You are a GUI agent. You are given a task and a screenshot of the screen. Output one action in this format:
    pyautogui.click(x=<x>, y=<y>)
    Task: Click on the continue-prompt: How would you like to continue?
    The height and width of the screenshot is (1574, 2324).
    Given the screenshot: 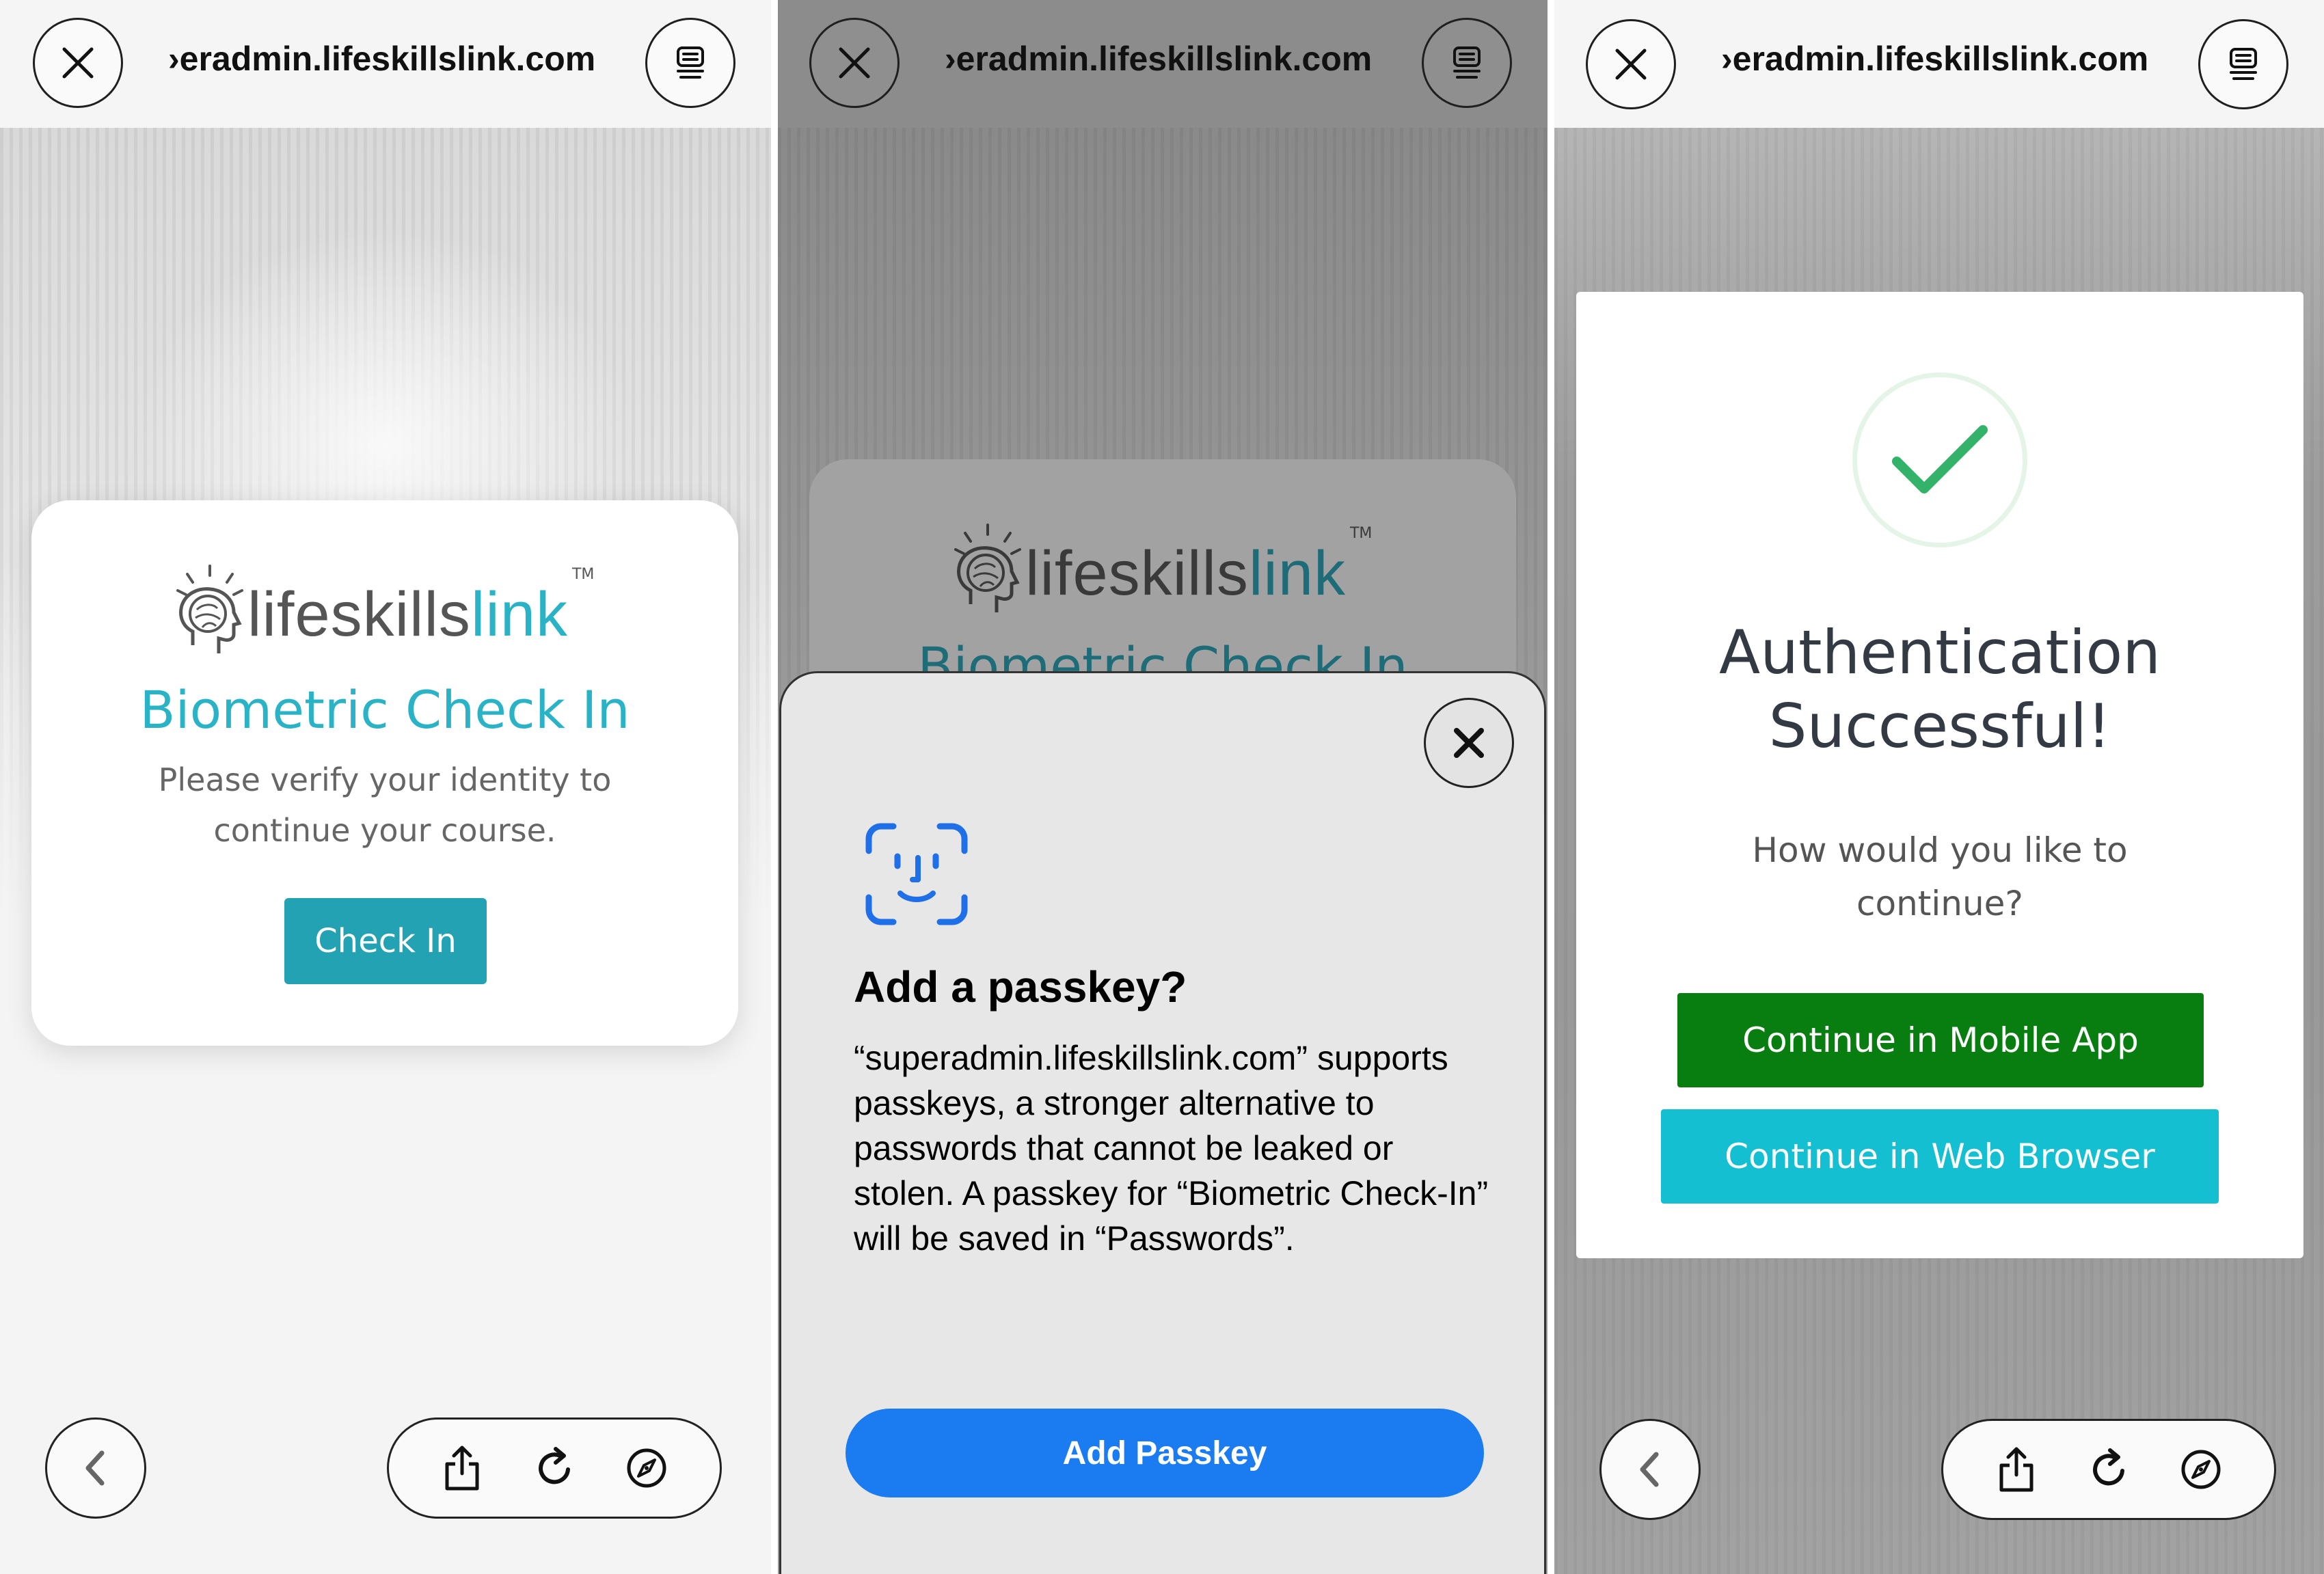 What is the action you would take?
    pyautogui.click(x=1940, y=877)
    